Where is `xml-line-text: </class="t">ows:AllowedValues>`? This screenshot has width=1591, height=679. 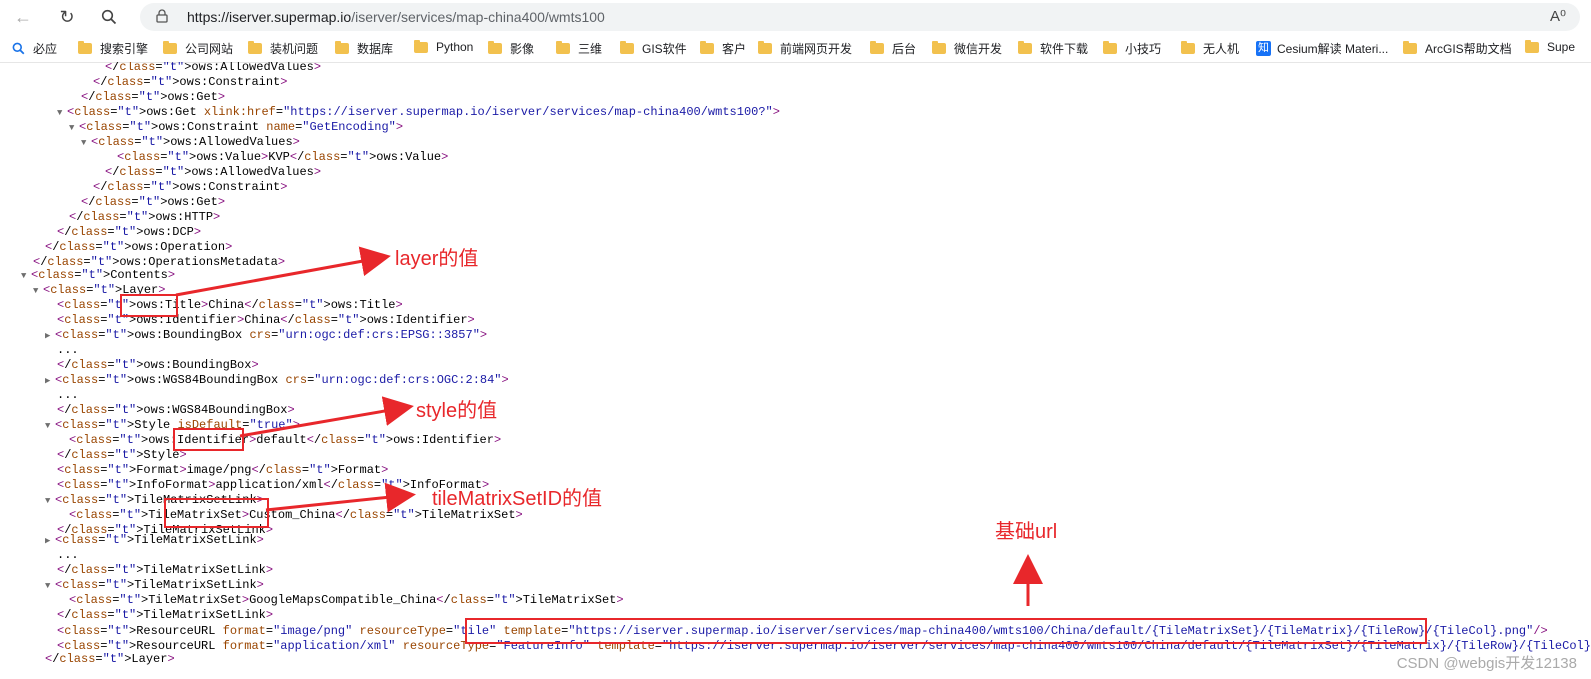 xml-line-text: </class="t">ows:AllowedValues> is located at coordinates (213, 68).